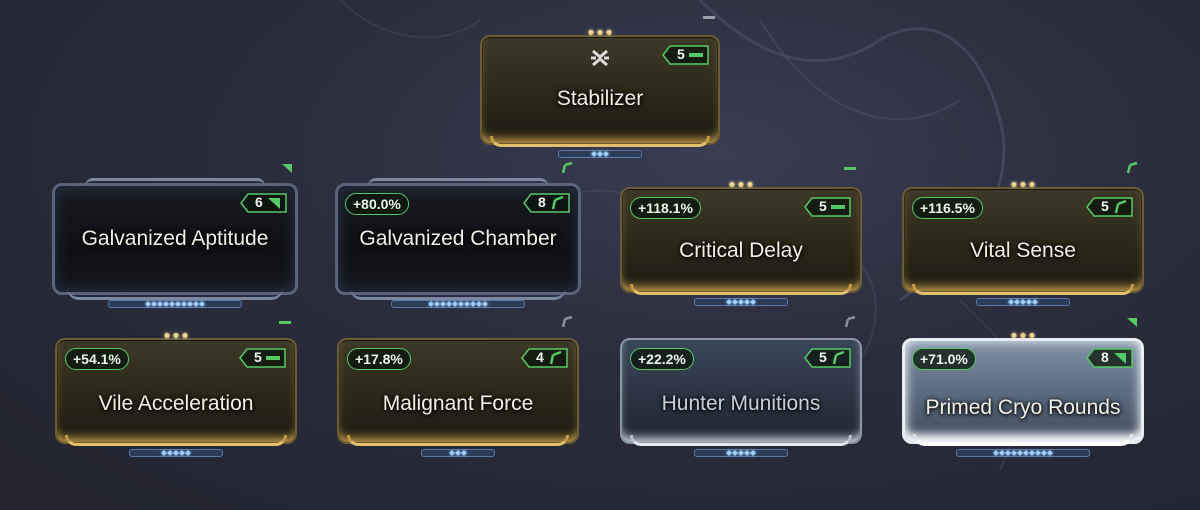 This screenshot has height=510, width=1200. What do you see at coordinates (1023, 250) in the screenshot?
I see `mod-name: Vital Sense` at bounding box center [1023, 250].